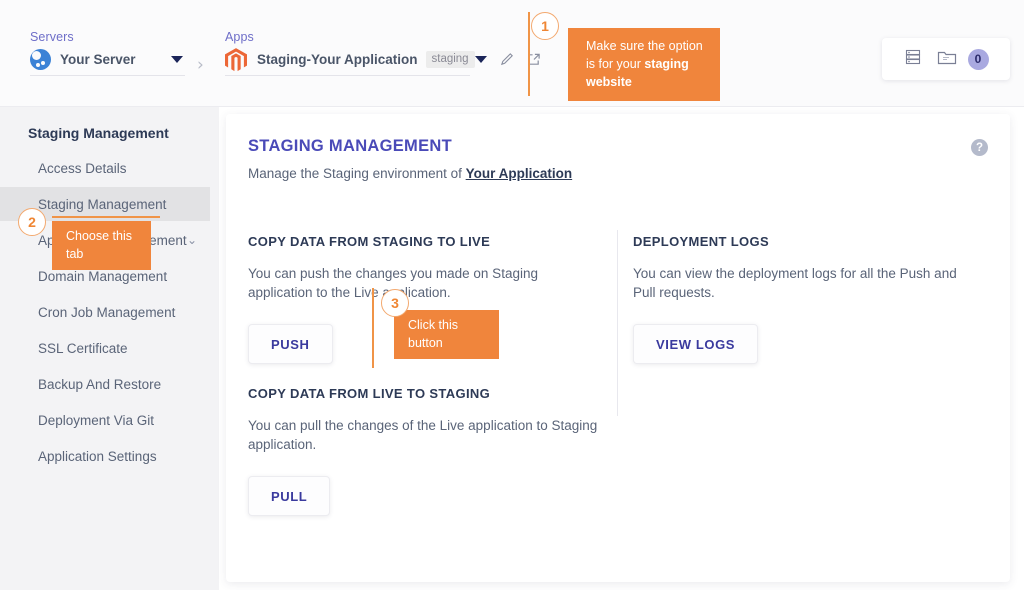  Describe the element at coordinates (96, 420) in the screenshot. I see `sidebar-item-label: Deployment Via Git` at that location.